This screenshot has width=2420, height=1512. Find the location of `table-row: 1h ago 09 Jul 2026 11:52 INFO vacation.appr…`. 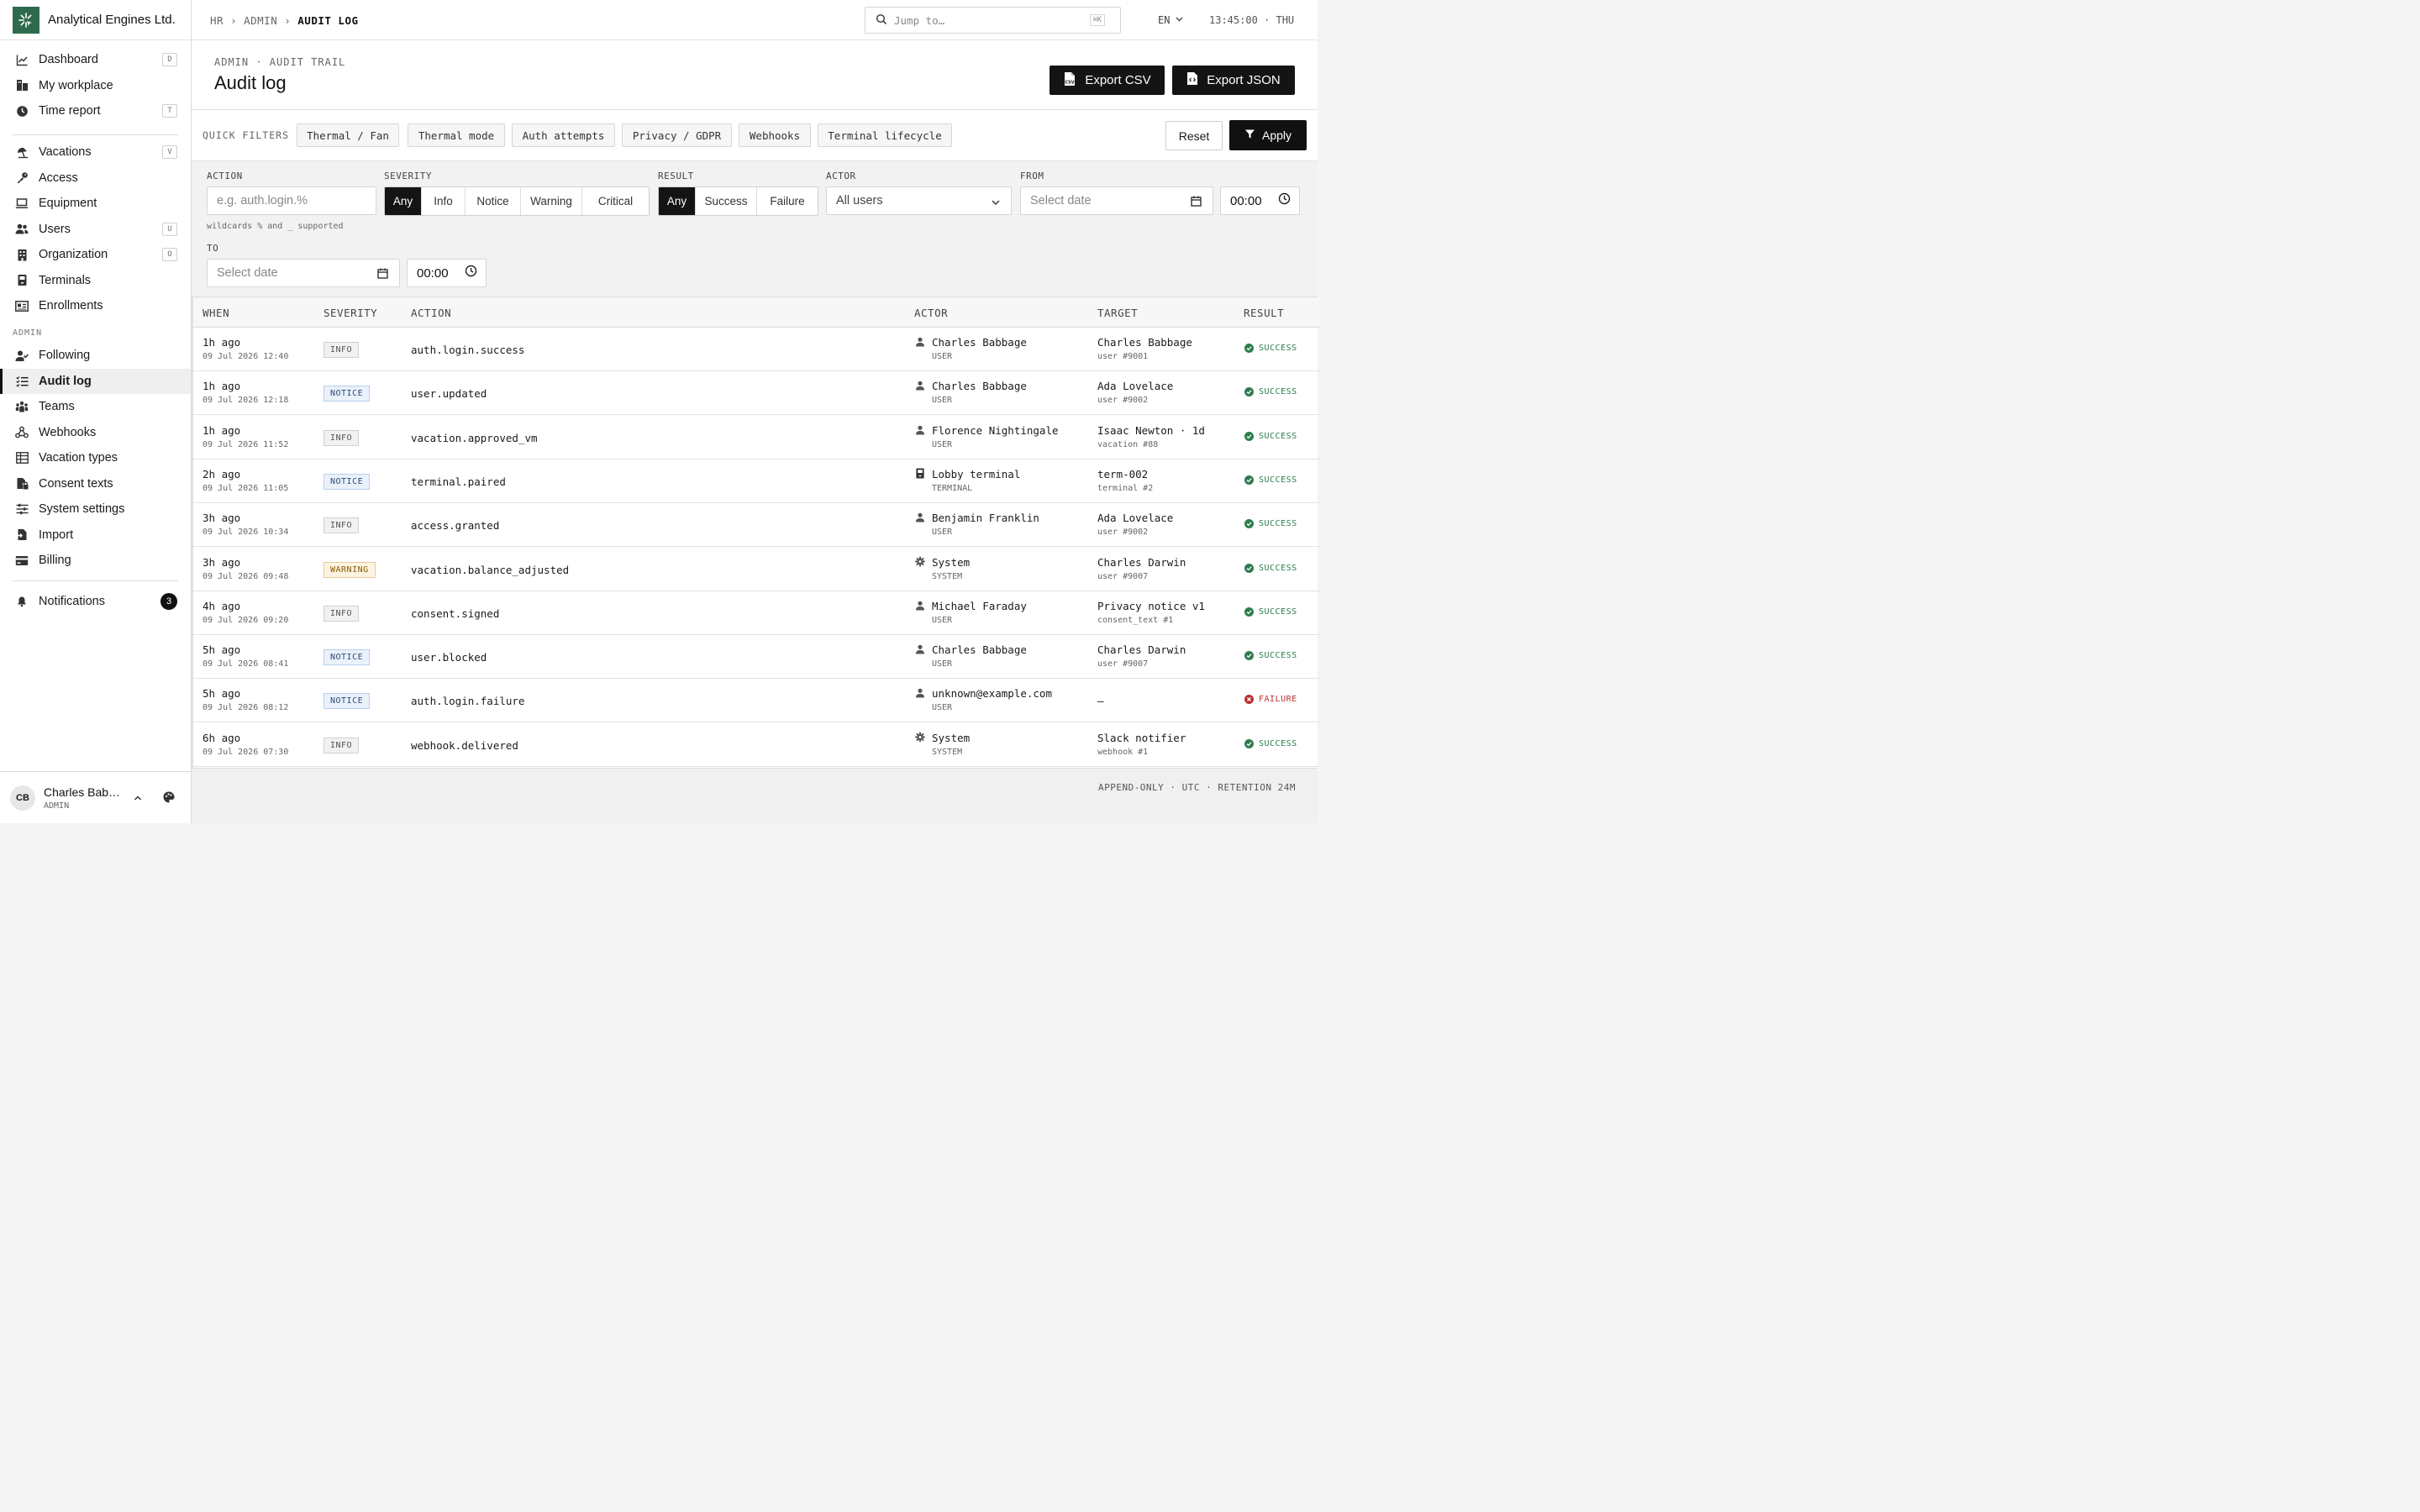

table-row: 1h ago 09 Jul 2026 11:52 INFO vacation.appr… is located at coordinates (756, 437).